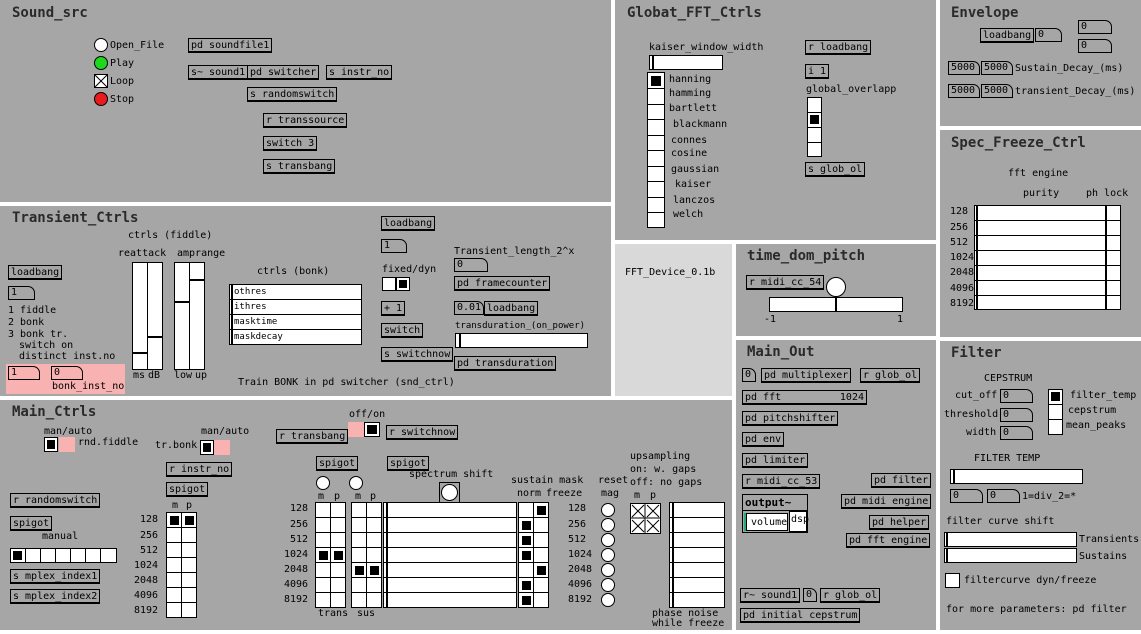 This screenshot has height=634, width=1141. What do you see at coordinates (417, 354) in the screenshot?
I see `switchnow-object: s switchnow` at bounding box center [417, 354].